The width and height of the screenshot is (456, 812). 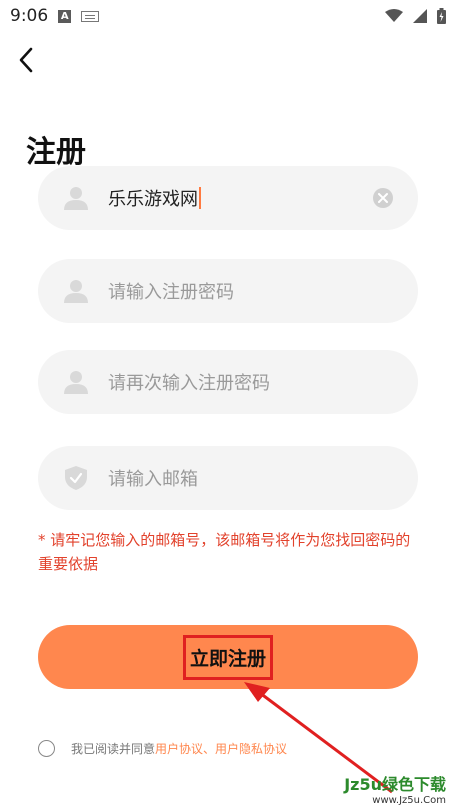 What do you see at coordinates (409, 800) in the screenshot?
I see `watermark-url: www.Jz5u.Com` at bounding box center [409, 800].